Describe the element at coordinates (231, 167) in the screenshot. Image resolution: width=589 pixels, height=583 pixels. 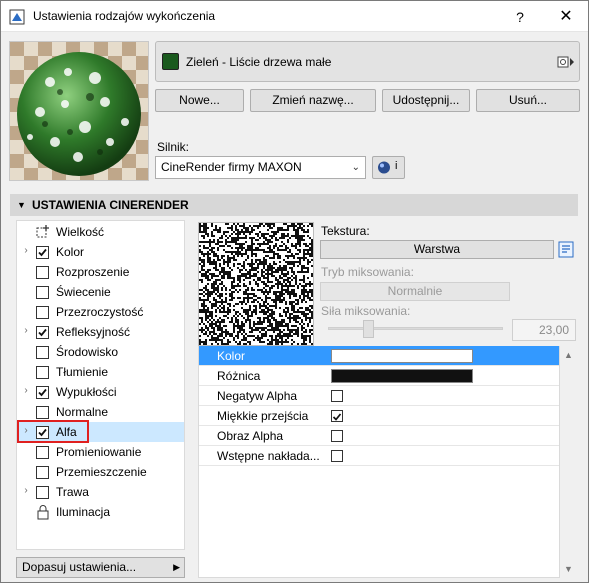
I see `engine-value: CineRender firmy MAXON` at that location.